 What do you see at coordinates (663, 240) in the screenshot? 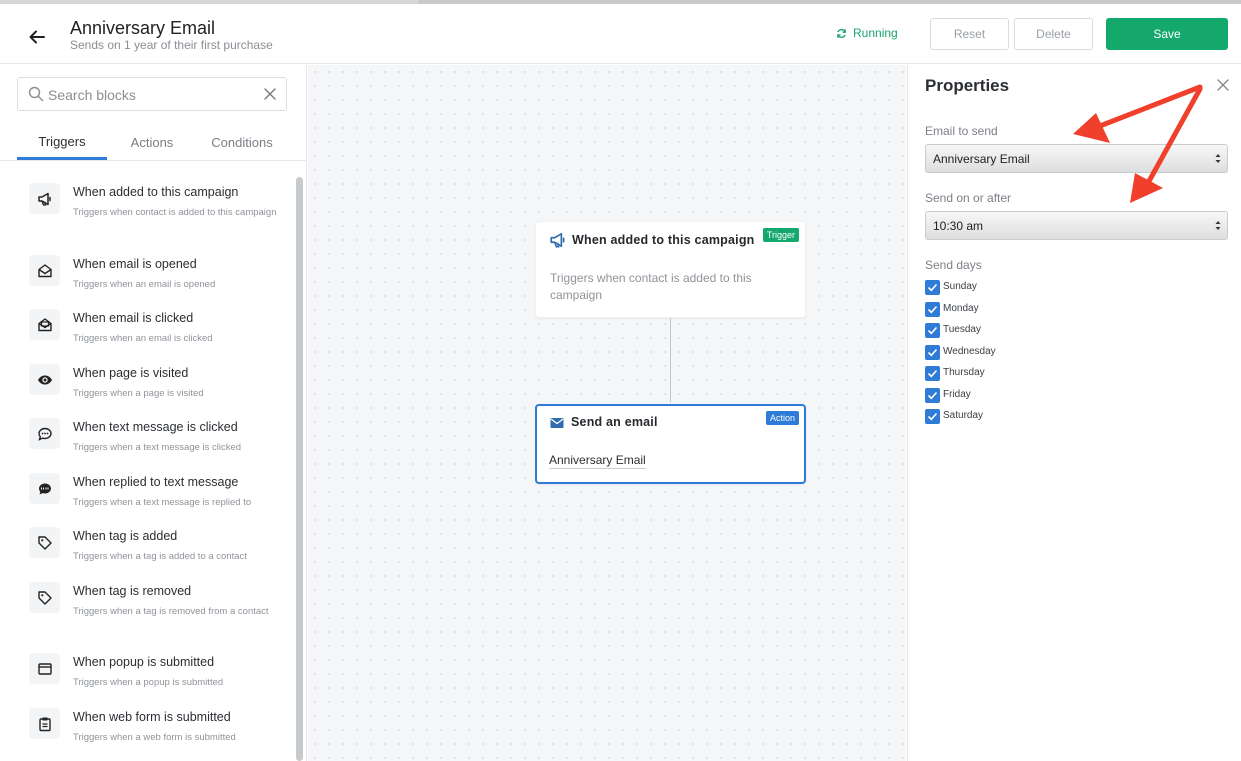
I see `trigger-node-title: When added to this campaign` at bounding box center [663, 240].